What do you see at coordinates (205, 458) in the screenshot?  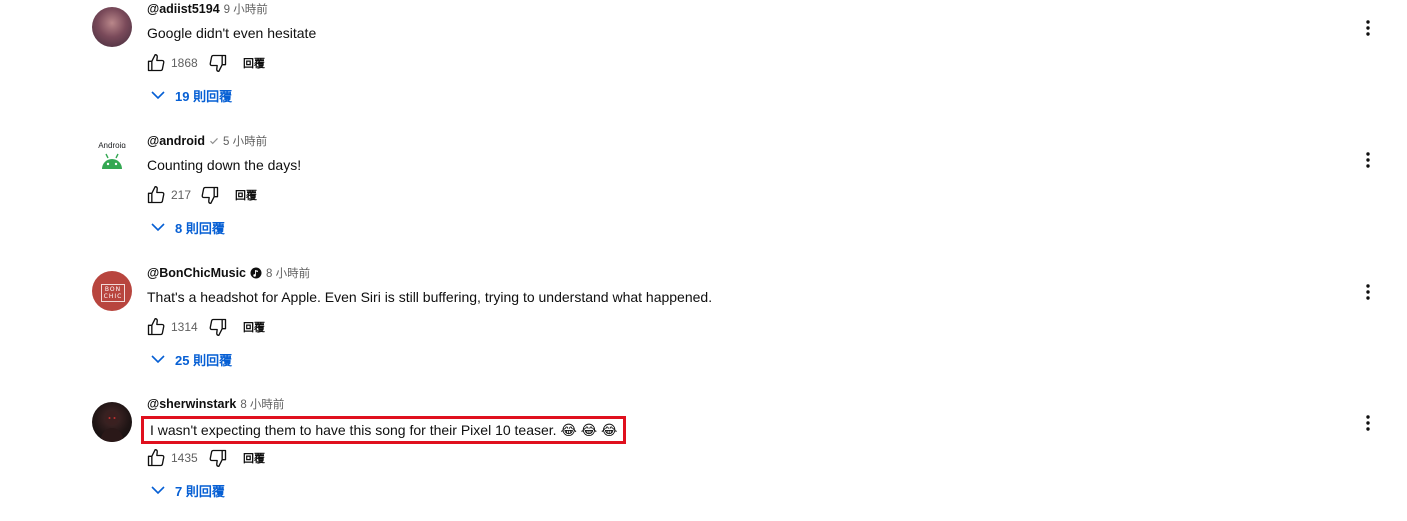 I see `comment-actions: 1435 回覆` at bounding box center [205, 458].